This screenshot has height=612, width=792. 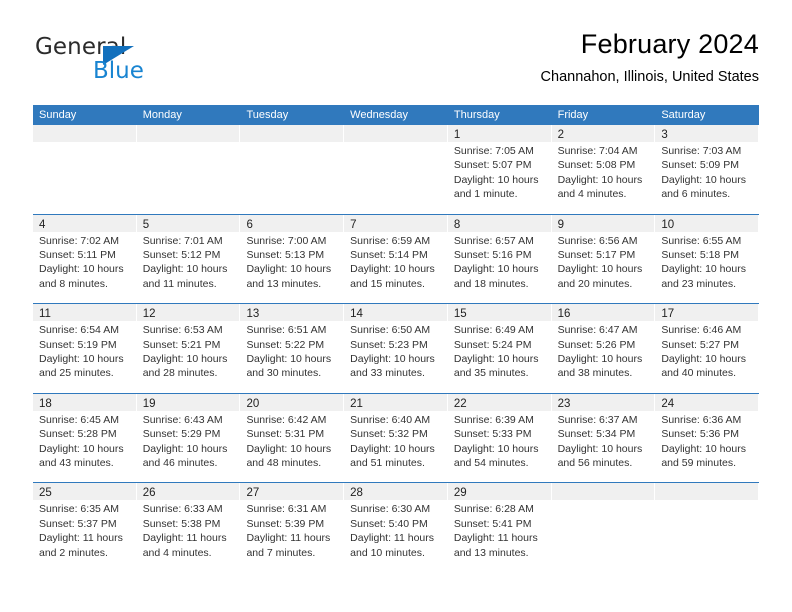 I want to click on day-number-band: 15, so click(x=499, y=313).